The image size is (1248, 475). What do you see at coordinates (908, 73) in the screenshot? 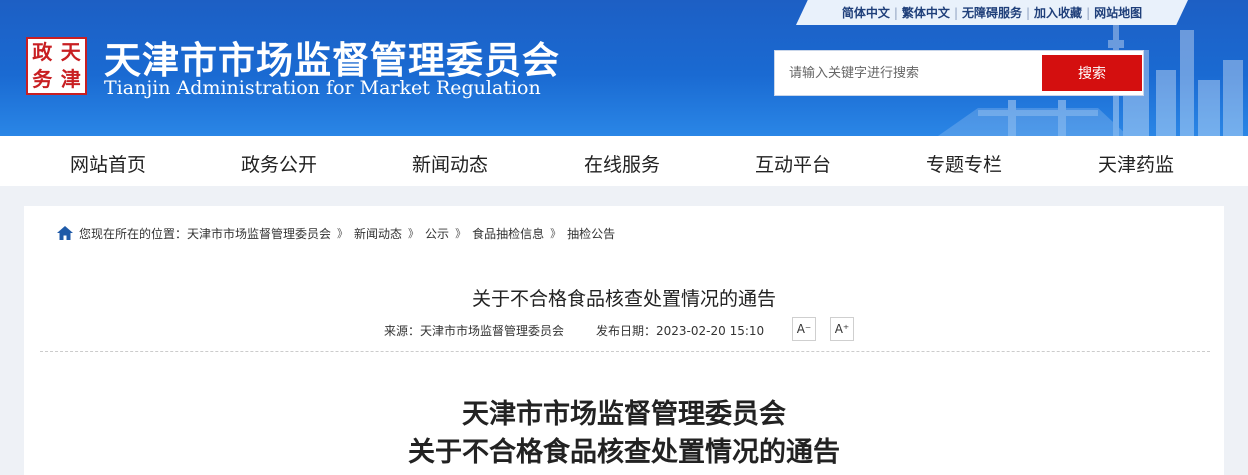
I see `search-input` at bounding box center [908, 73].